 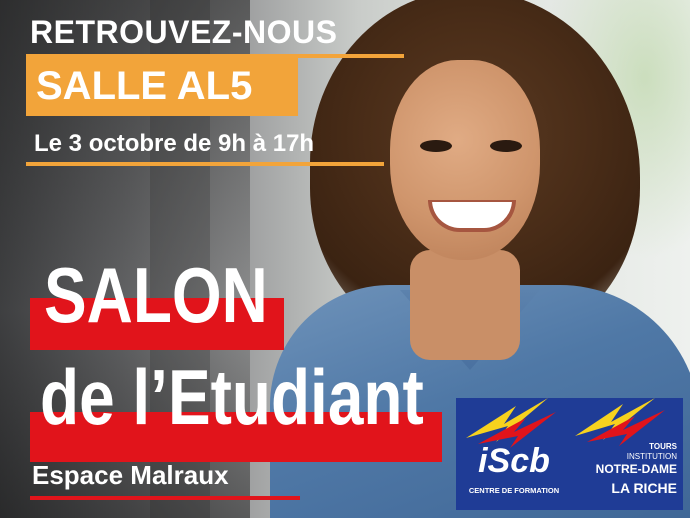 What do you see at coordinates (184, 32) in the screenshot?
I see `retrouvez-heading: RETROUVEZ-NOUS` at bounding box center [184, 32].